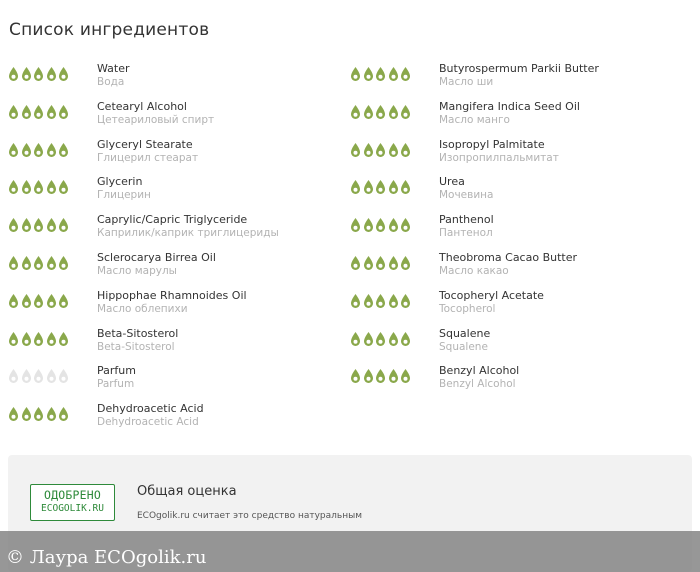 The height and width of the screenshot is (572, 700). I want to click on ingredient-name: Parfum, so click(116, 371).